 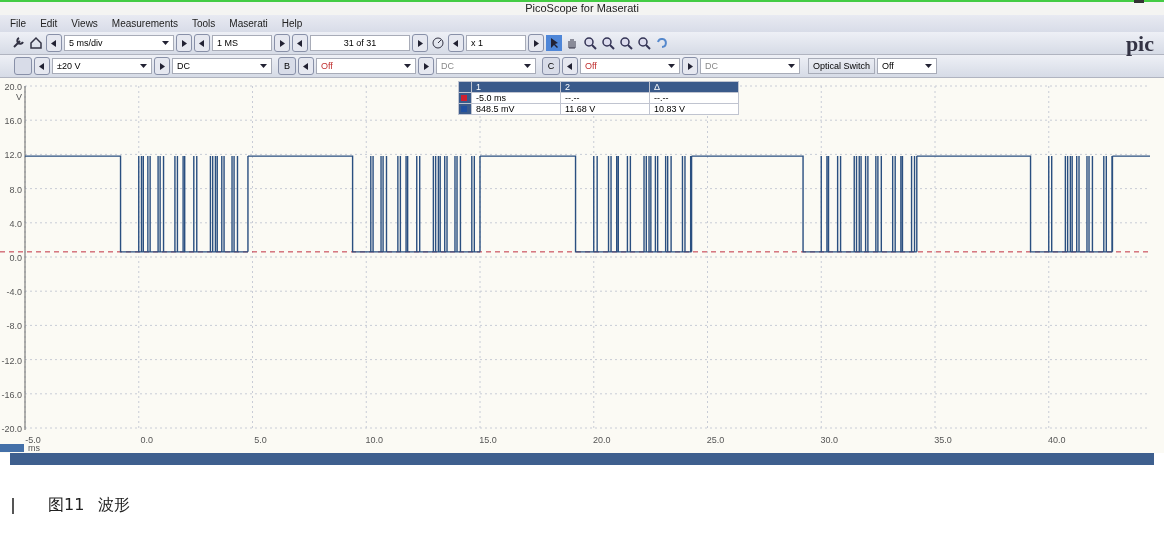 I want to click on home-icon, so click(x=36, y=43).